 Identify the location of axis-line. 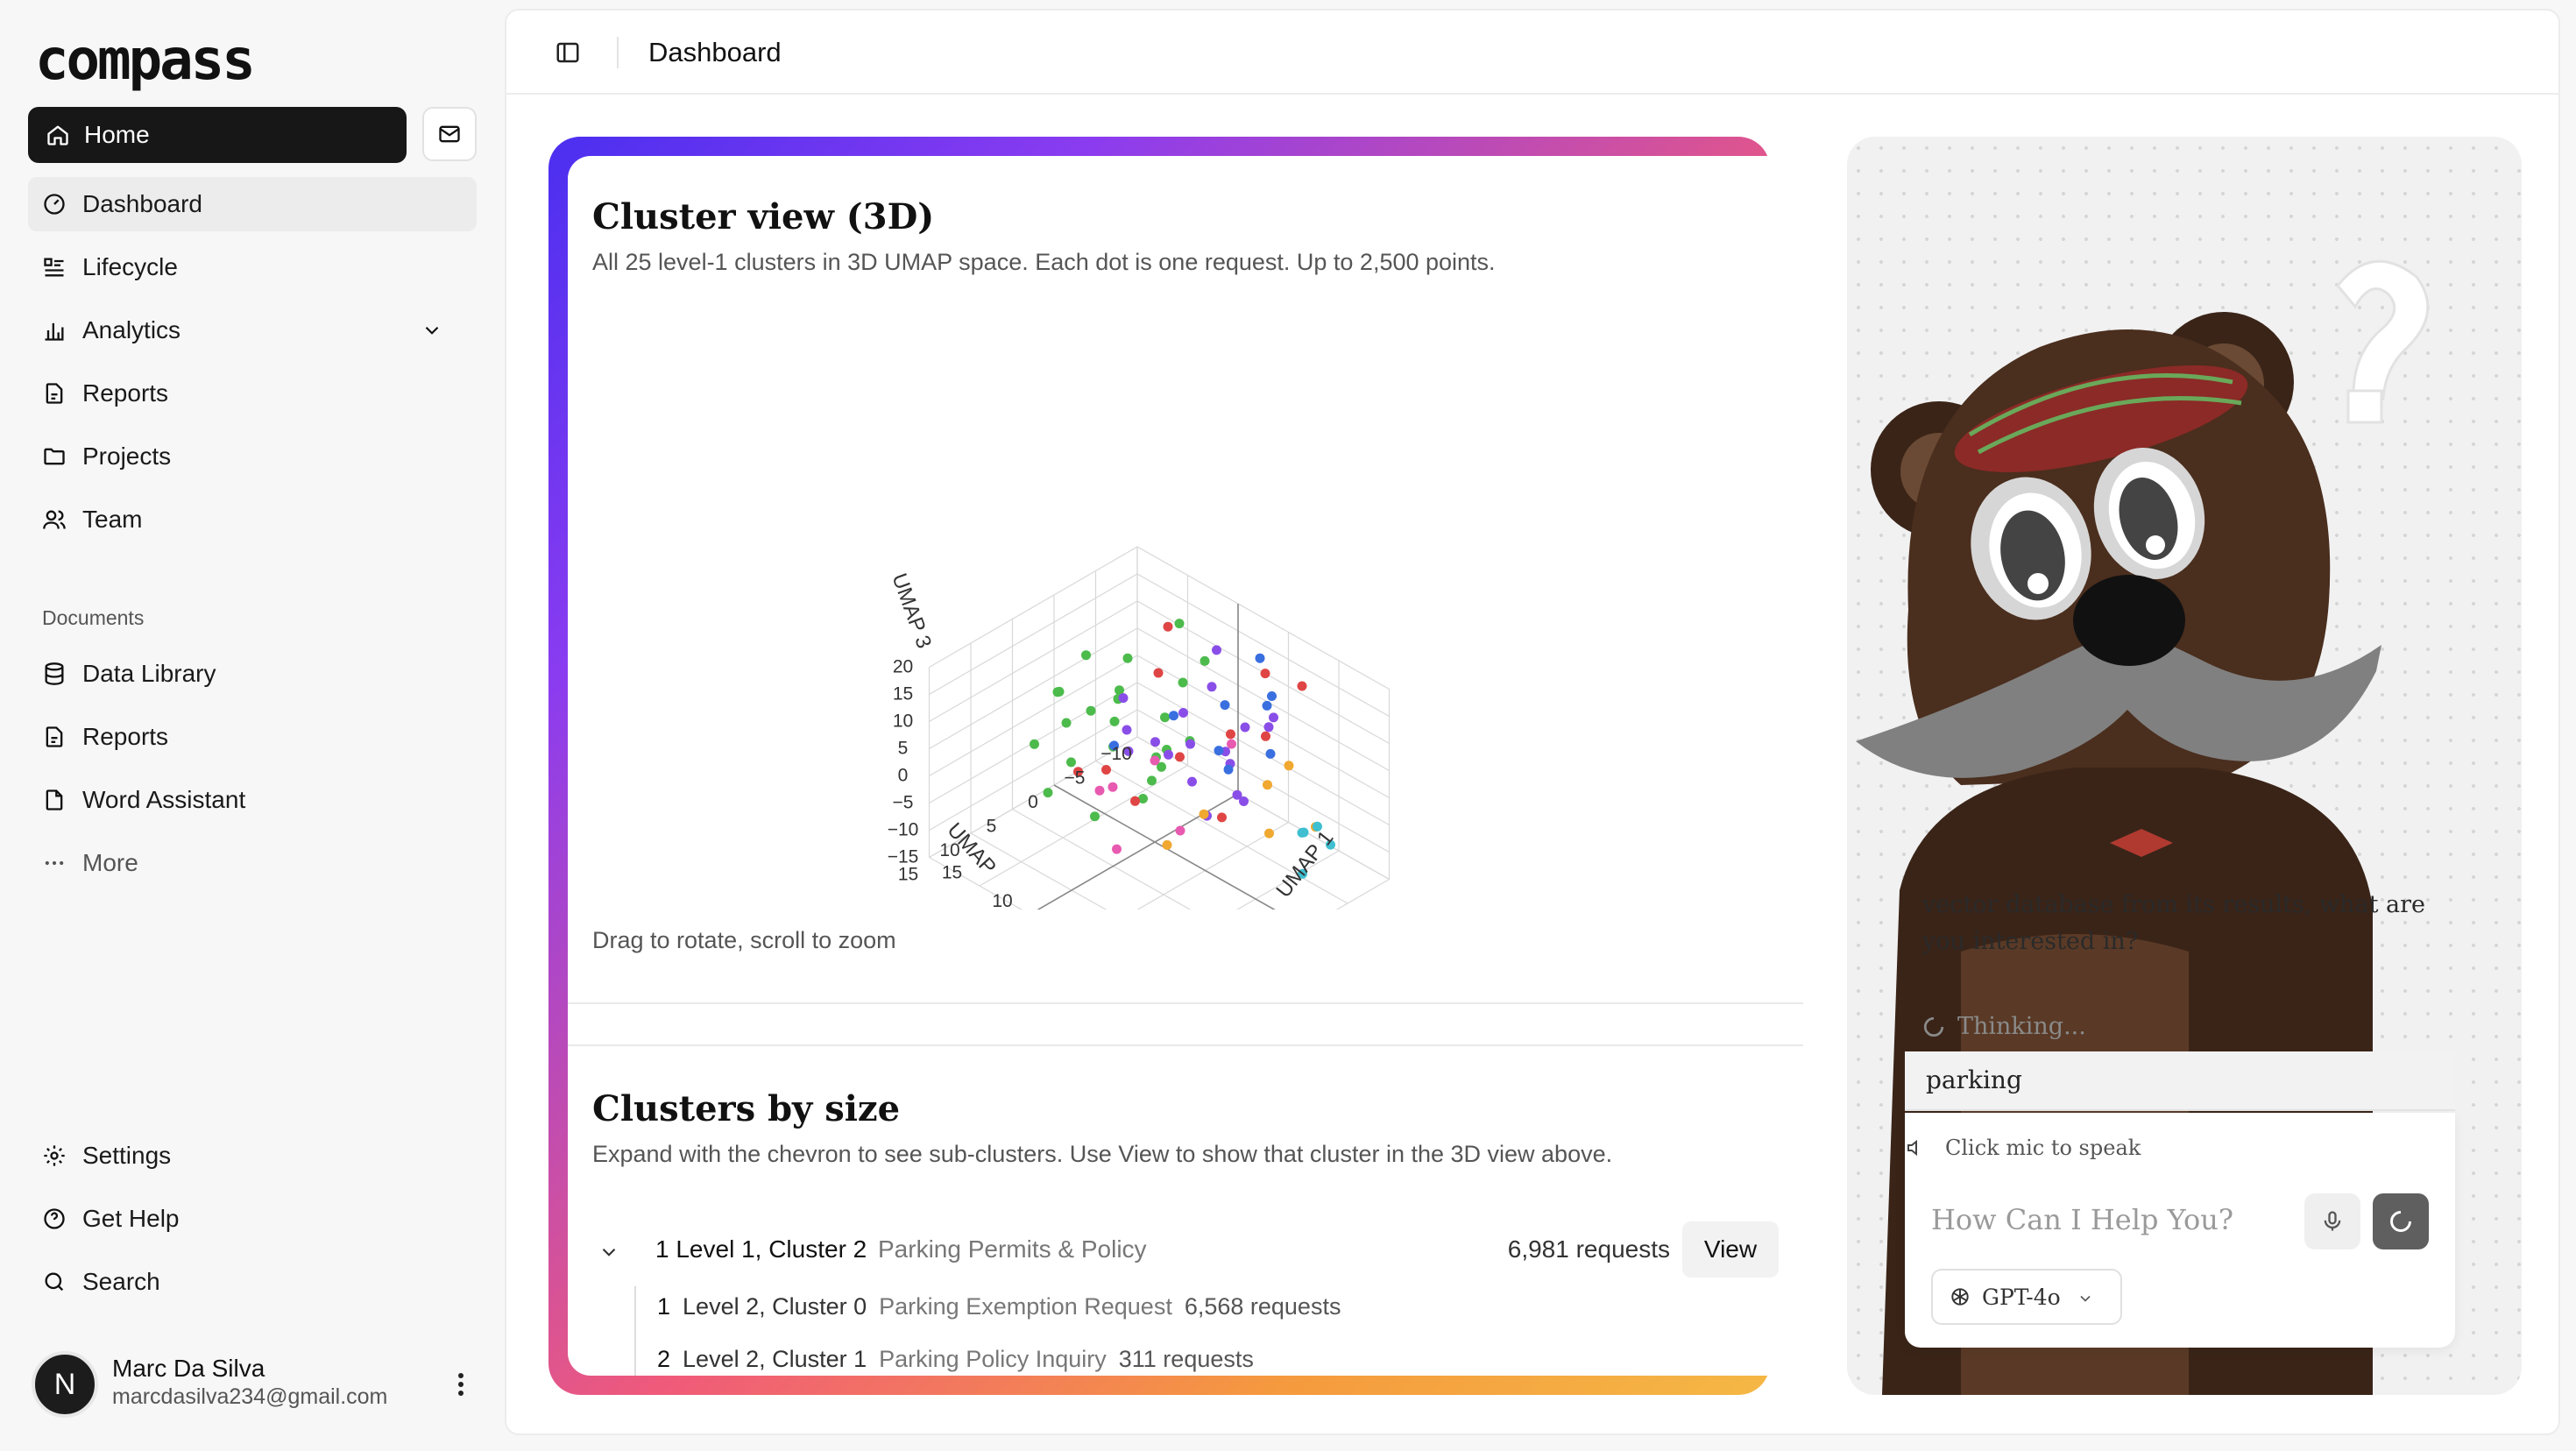
(1164, 847).